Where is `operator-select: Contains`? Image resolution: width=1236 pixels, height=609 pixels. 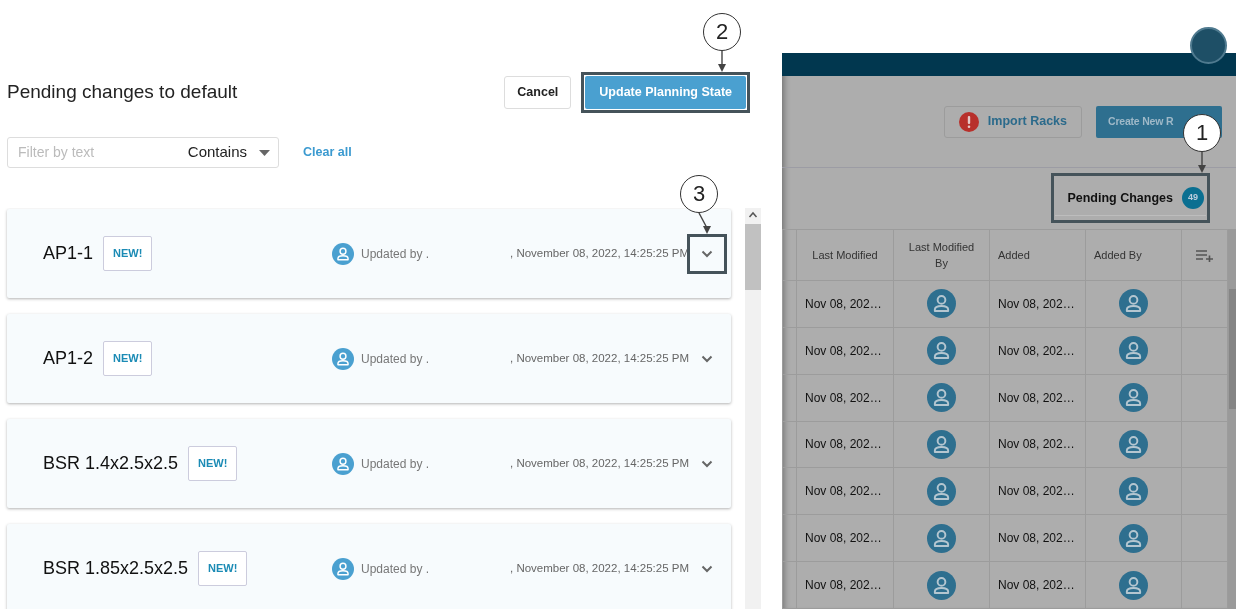
operator-select: Contains is located at coordinates (212, 152).